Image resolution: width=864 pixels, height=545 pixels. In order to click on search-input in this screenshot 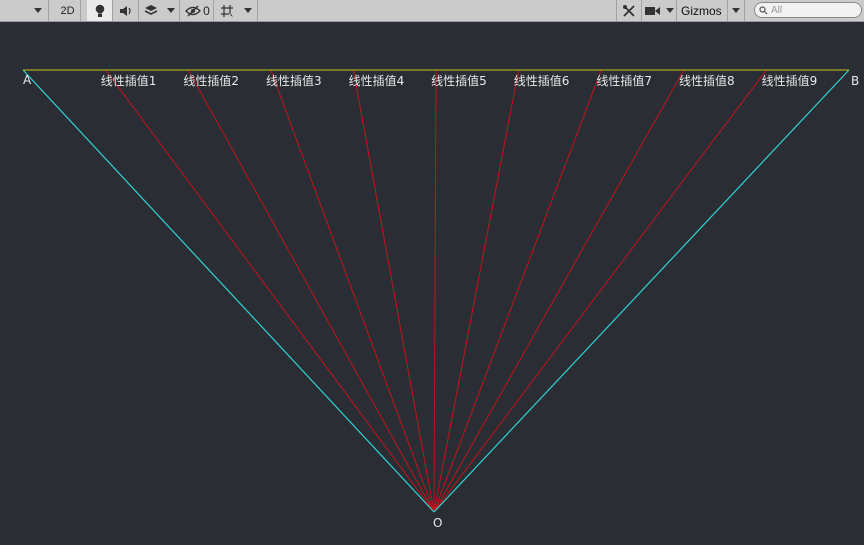, I will do `click(810, 10)`.